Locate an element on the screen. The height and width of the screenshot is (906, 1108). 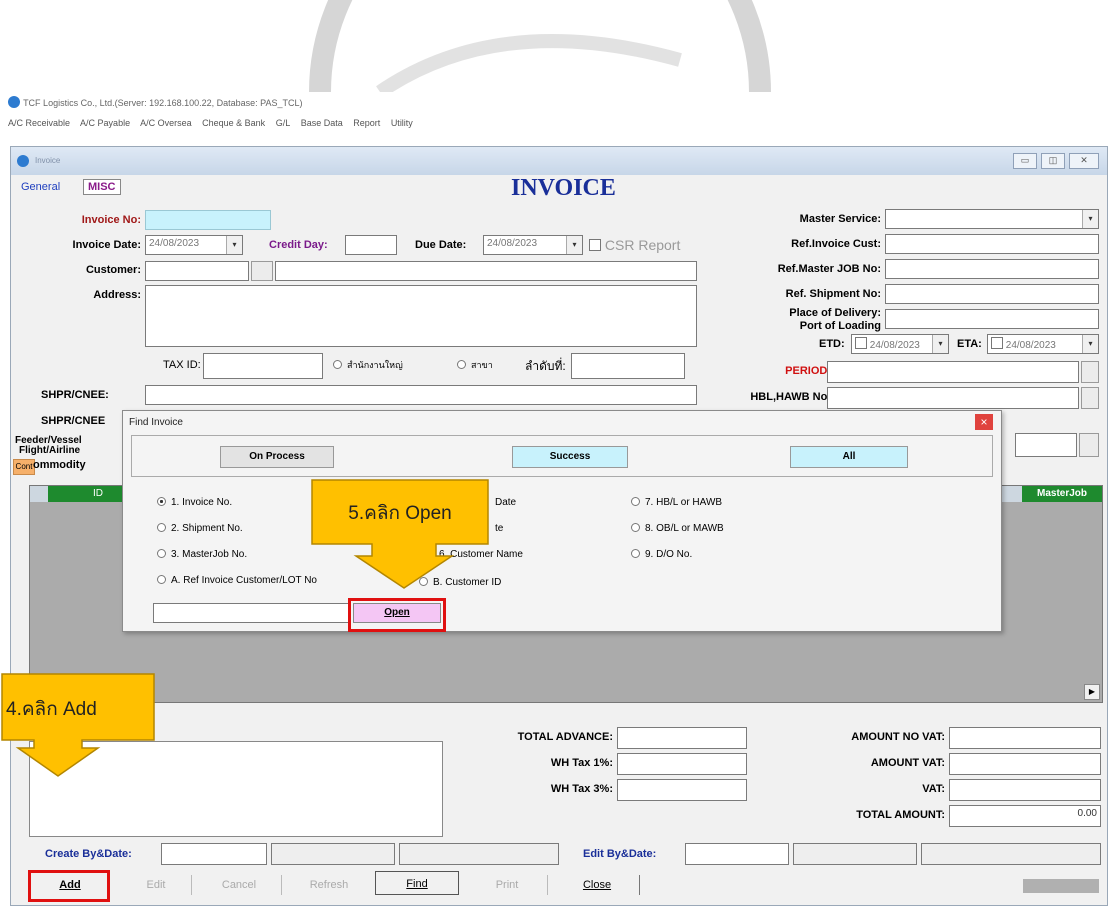
grid-scroll-right-button: ▶ is located at coordinates (1092, 692).